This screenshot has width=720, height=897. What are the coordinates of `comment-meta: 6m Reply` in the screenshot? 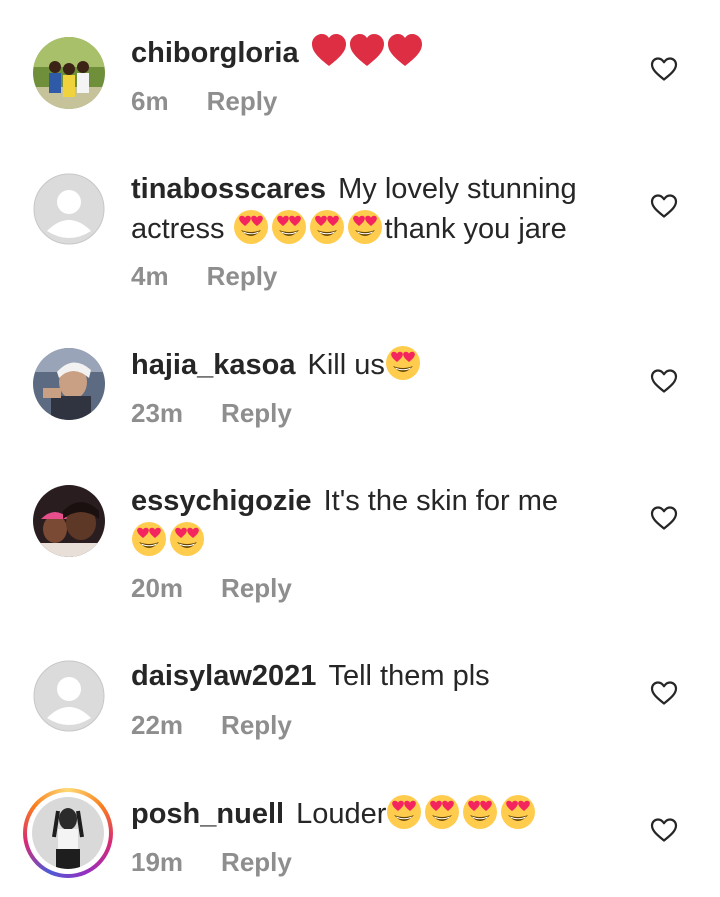 It's located at (204, 101).